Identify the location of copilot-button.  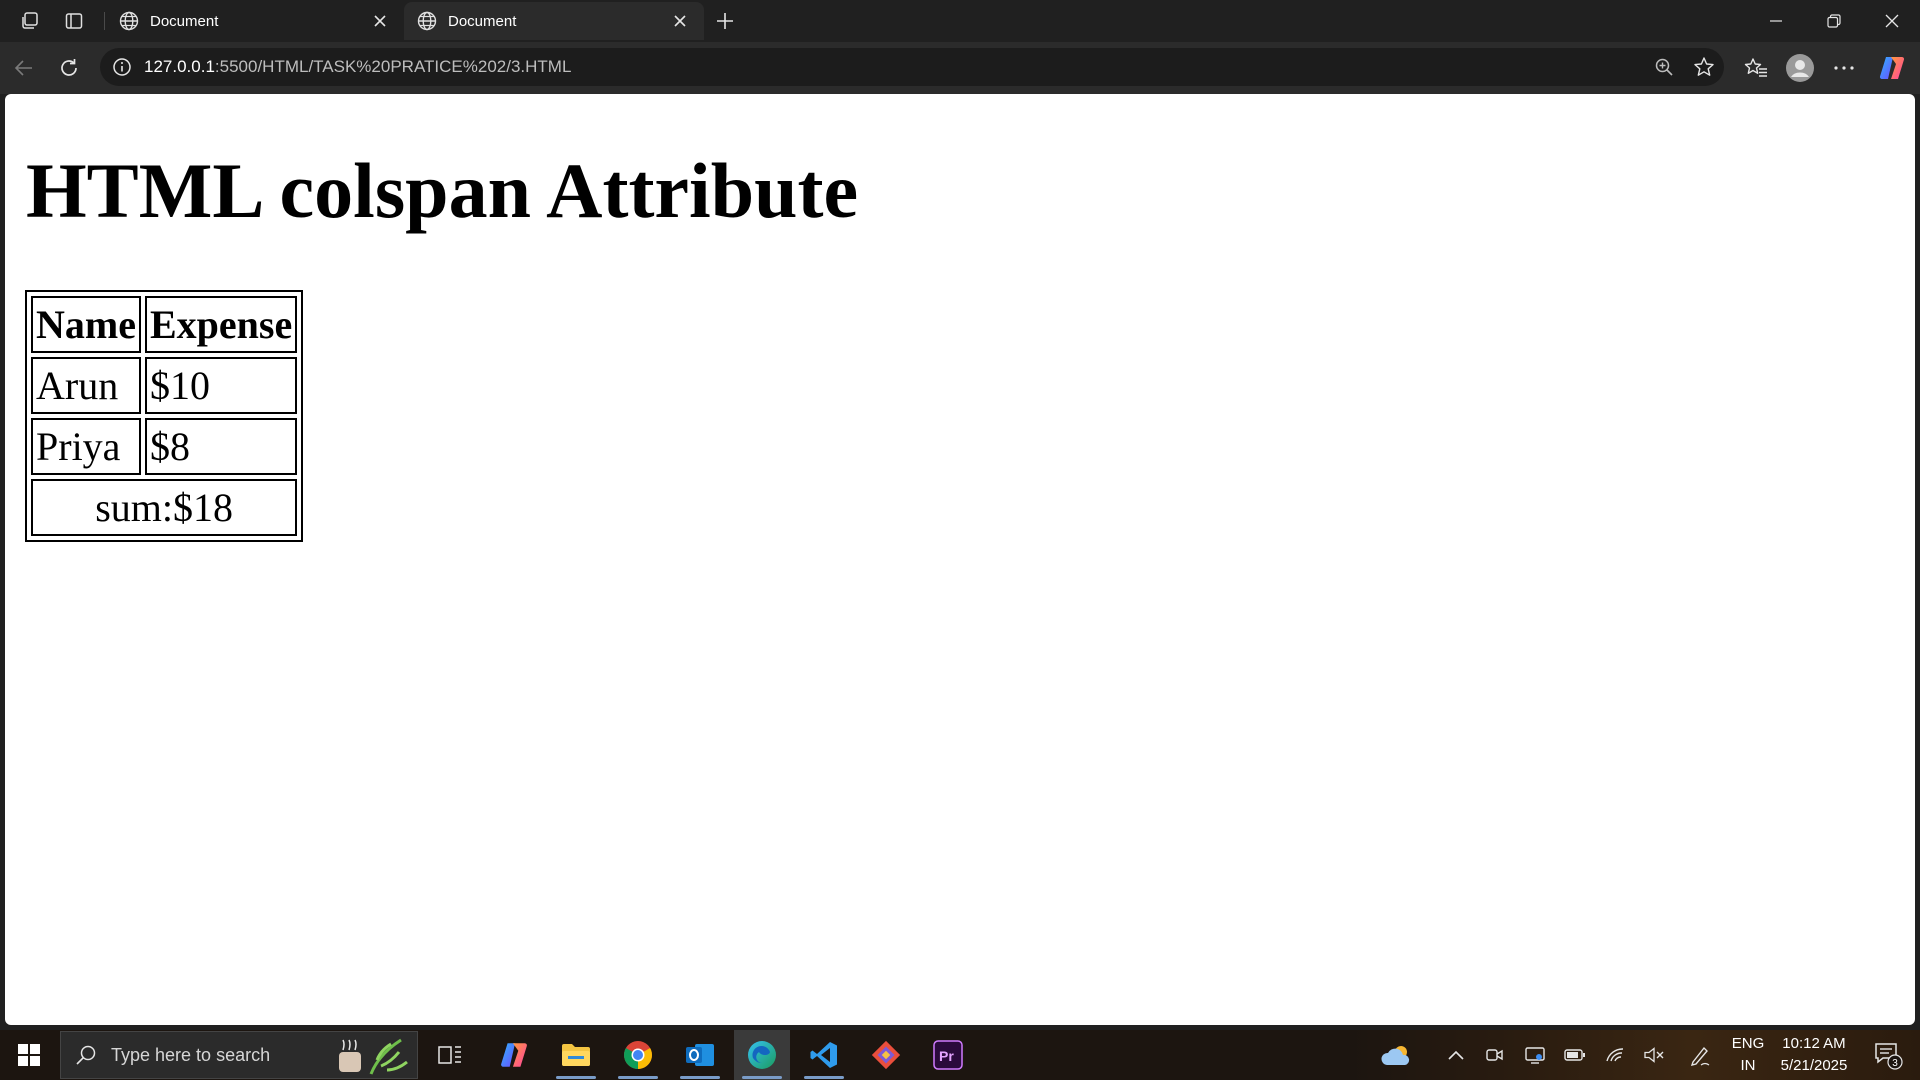
(1892, 68).